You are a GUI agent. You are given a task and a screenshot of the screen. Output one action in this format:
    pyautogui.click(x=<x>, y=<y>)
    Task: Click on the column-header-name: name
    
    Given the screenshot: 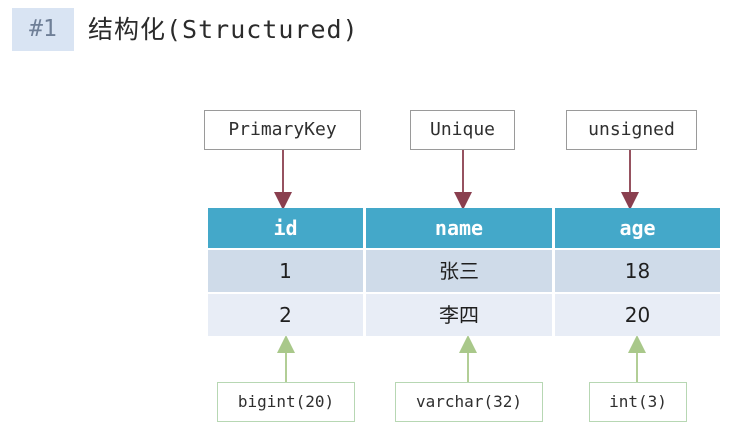 What is the action you would take?
    pyautogui.click(x=459, y=228)
    